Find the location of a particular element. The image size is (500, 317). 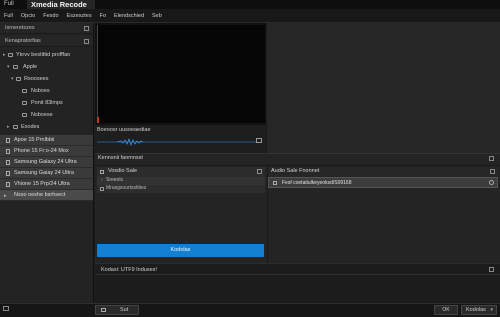

tree-item-device: Ponit 83lmps is located at coordinates (46, 103).